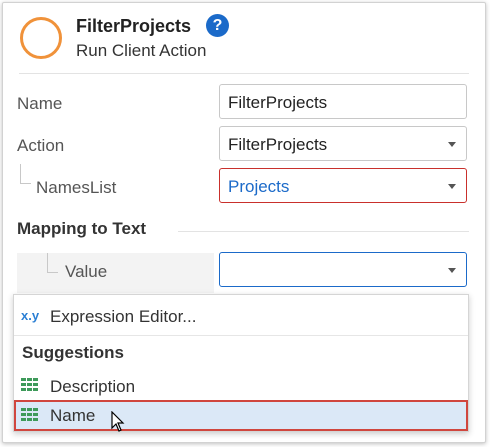 The width and height of the screenshot is (490, 447). What do you see at coordinates (343, 143) in the screenshot?
I see `action-select: FilterProjects` at bounding box center [343, 143].